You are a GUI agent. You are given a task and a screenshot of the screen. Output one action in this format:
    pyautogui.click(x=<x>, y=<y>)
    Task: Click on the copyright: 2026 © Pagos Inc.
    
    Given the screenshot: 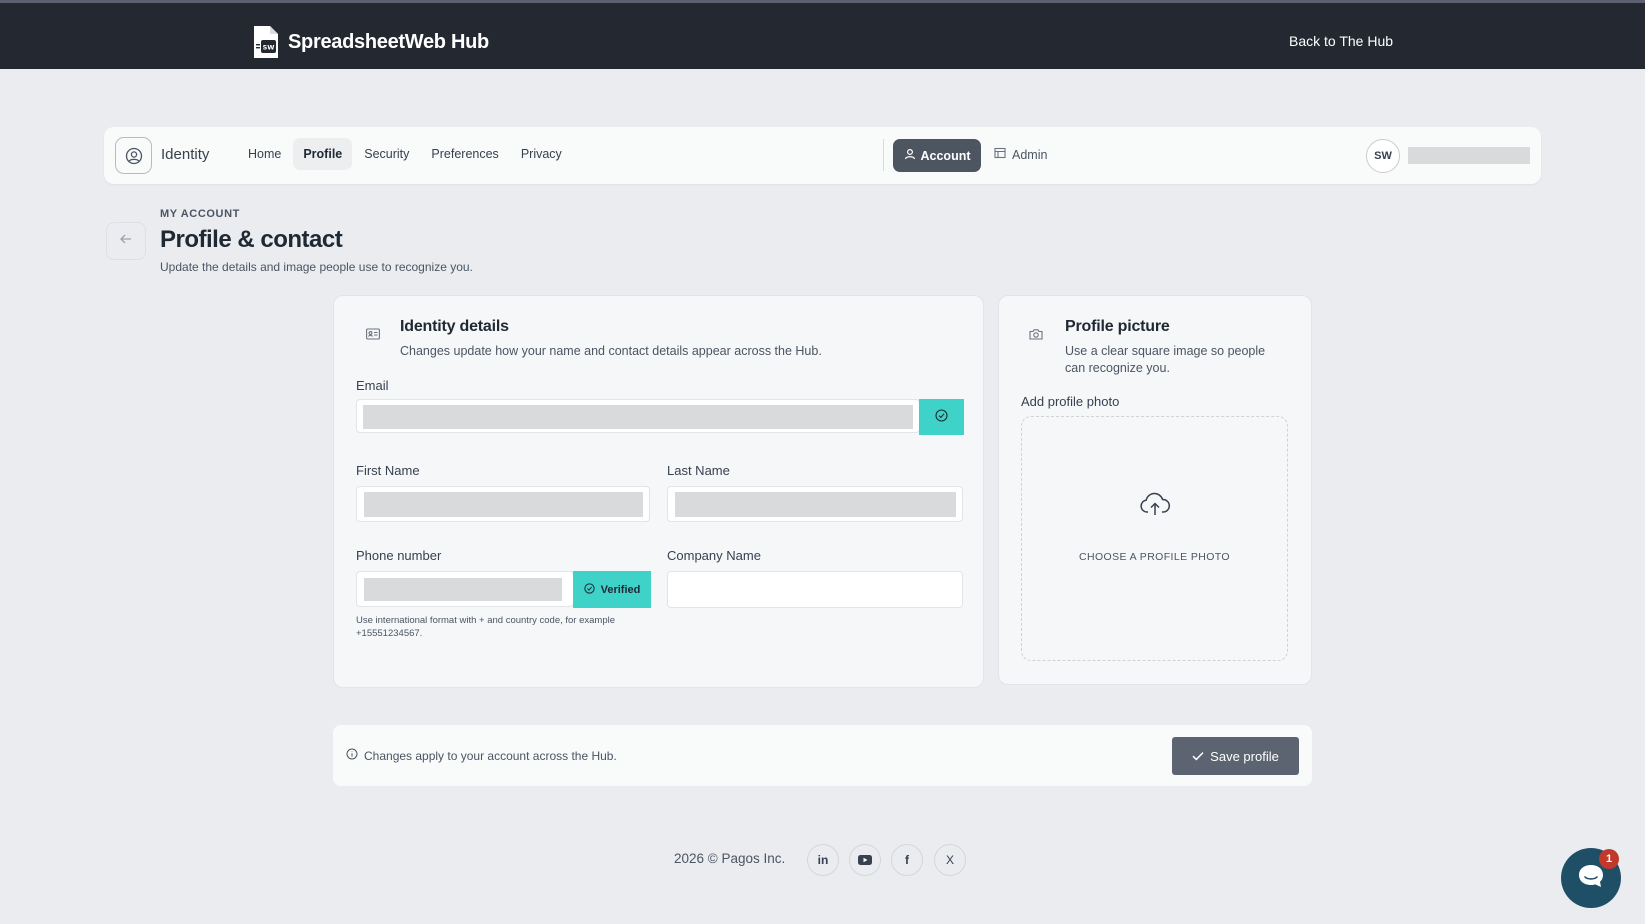 What is the action you would take?
    pyautogui.click(x=730, y=858)
    